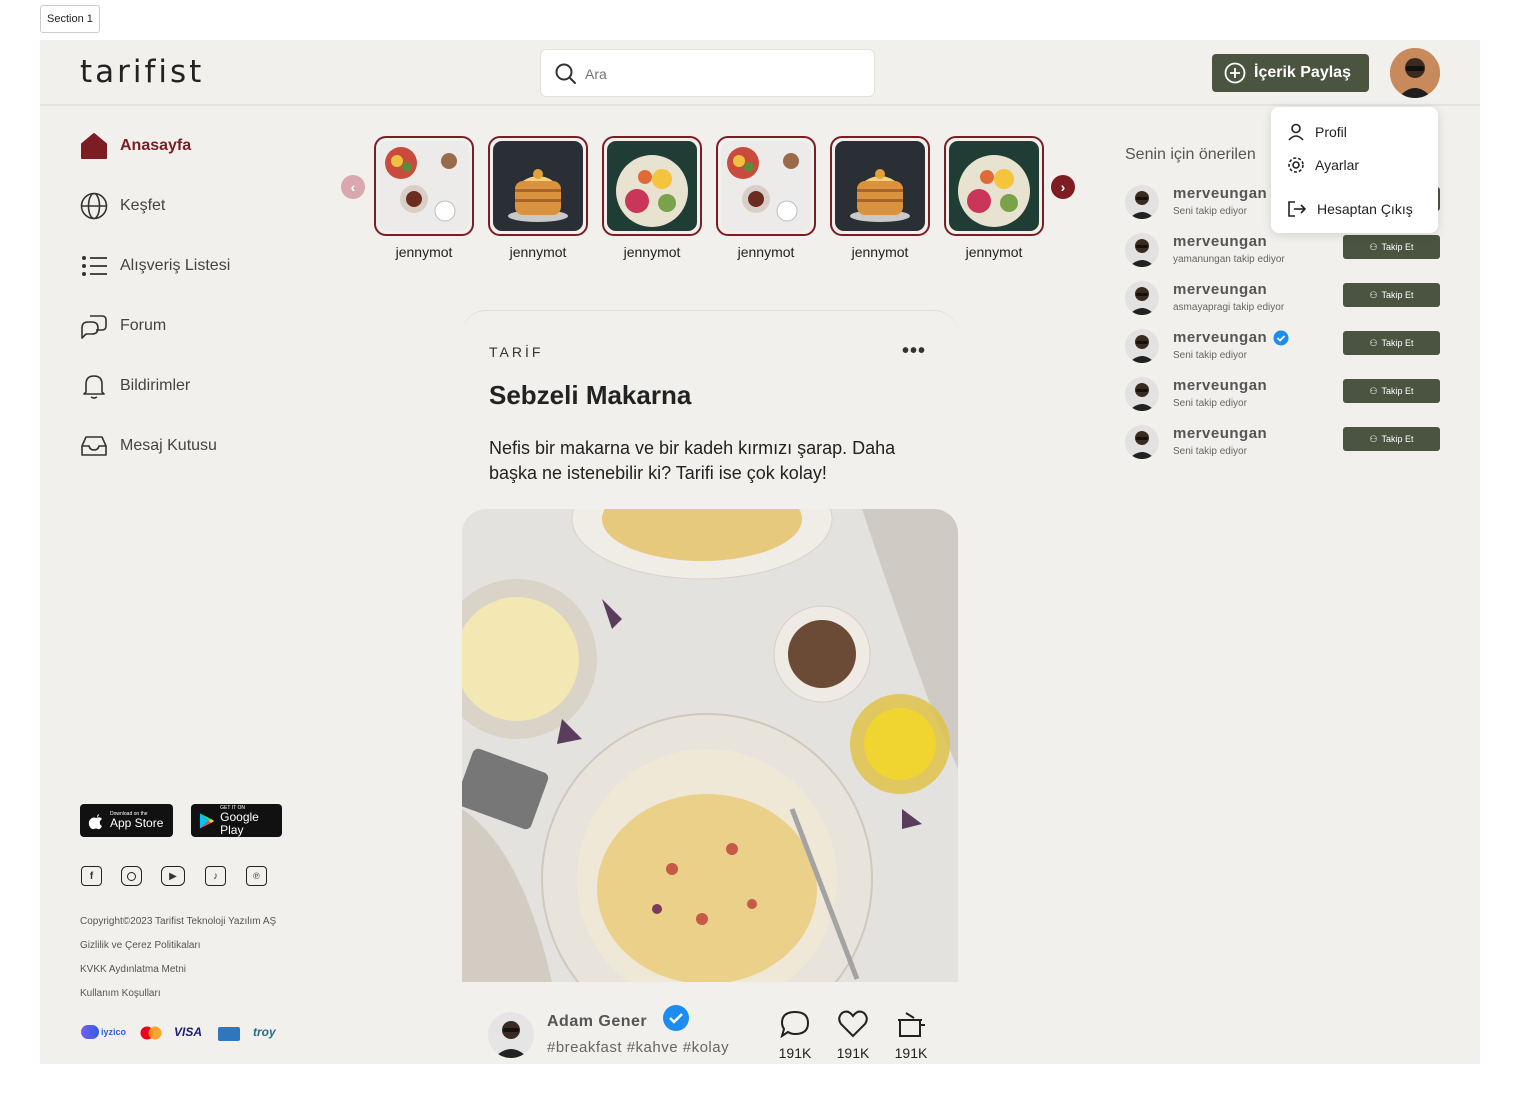  Describe the element at coordinates (1350, 209) in the screenshot. I see `dropdown-logout: Hesaptan Çıkış` at that location.